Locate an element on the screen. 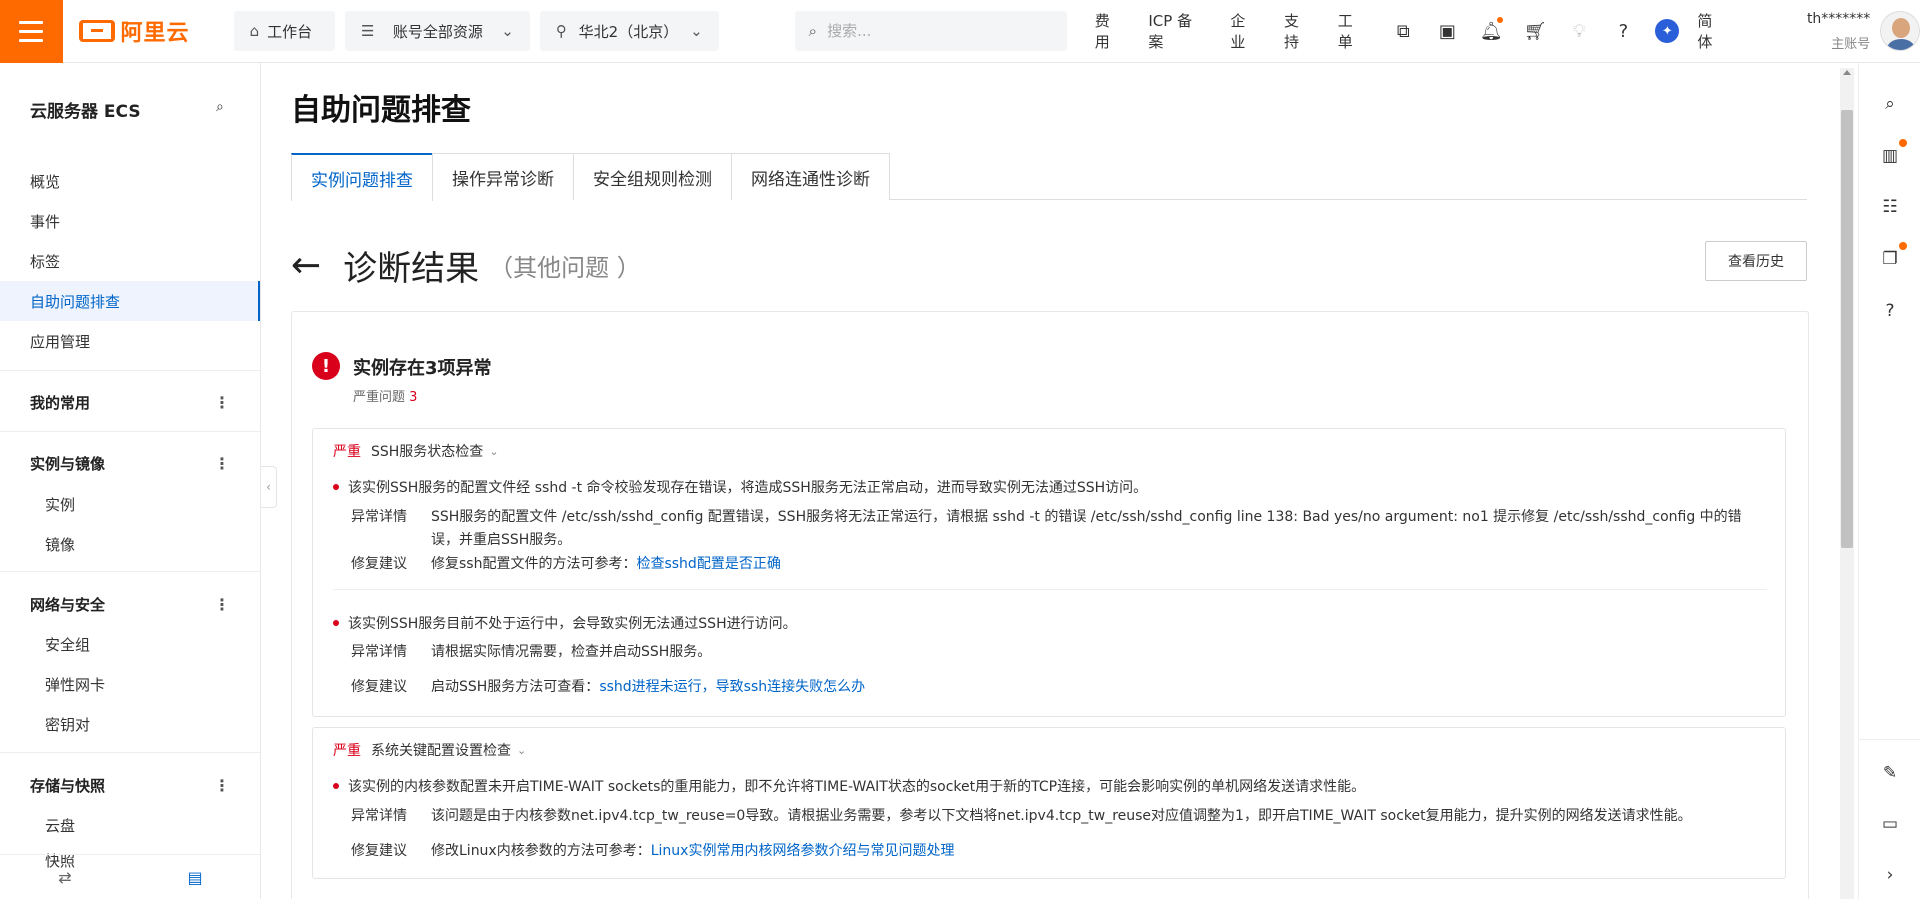  rail-divider is located at coordinates (1889, 739).